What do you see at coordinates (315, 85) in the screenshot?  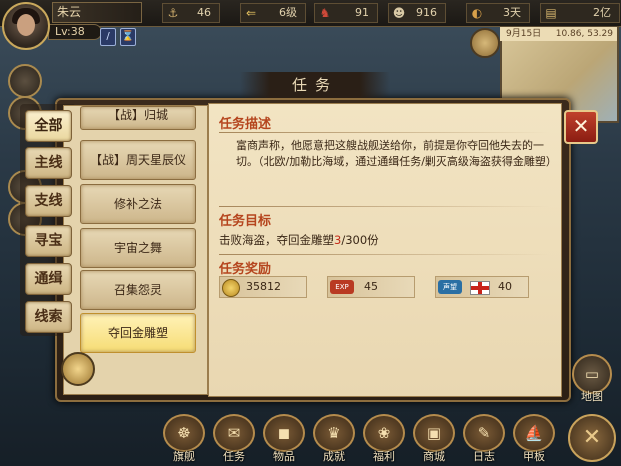 I see `panel-title: 任务` at bounding box center [315, 85].